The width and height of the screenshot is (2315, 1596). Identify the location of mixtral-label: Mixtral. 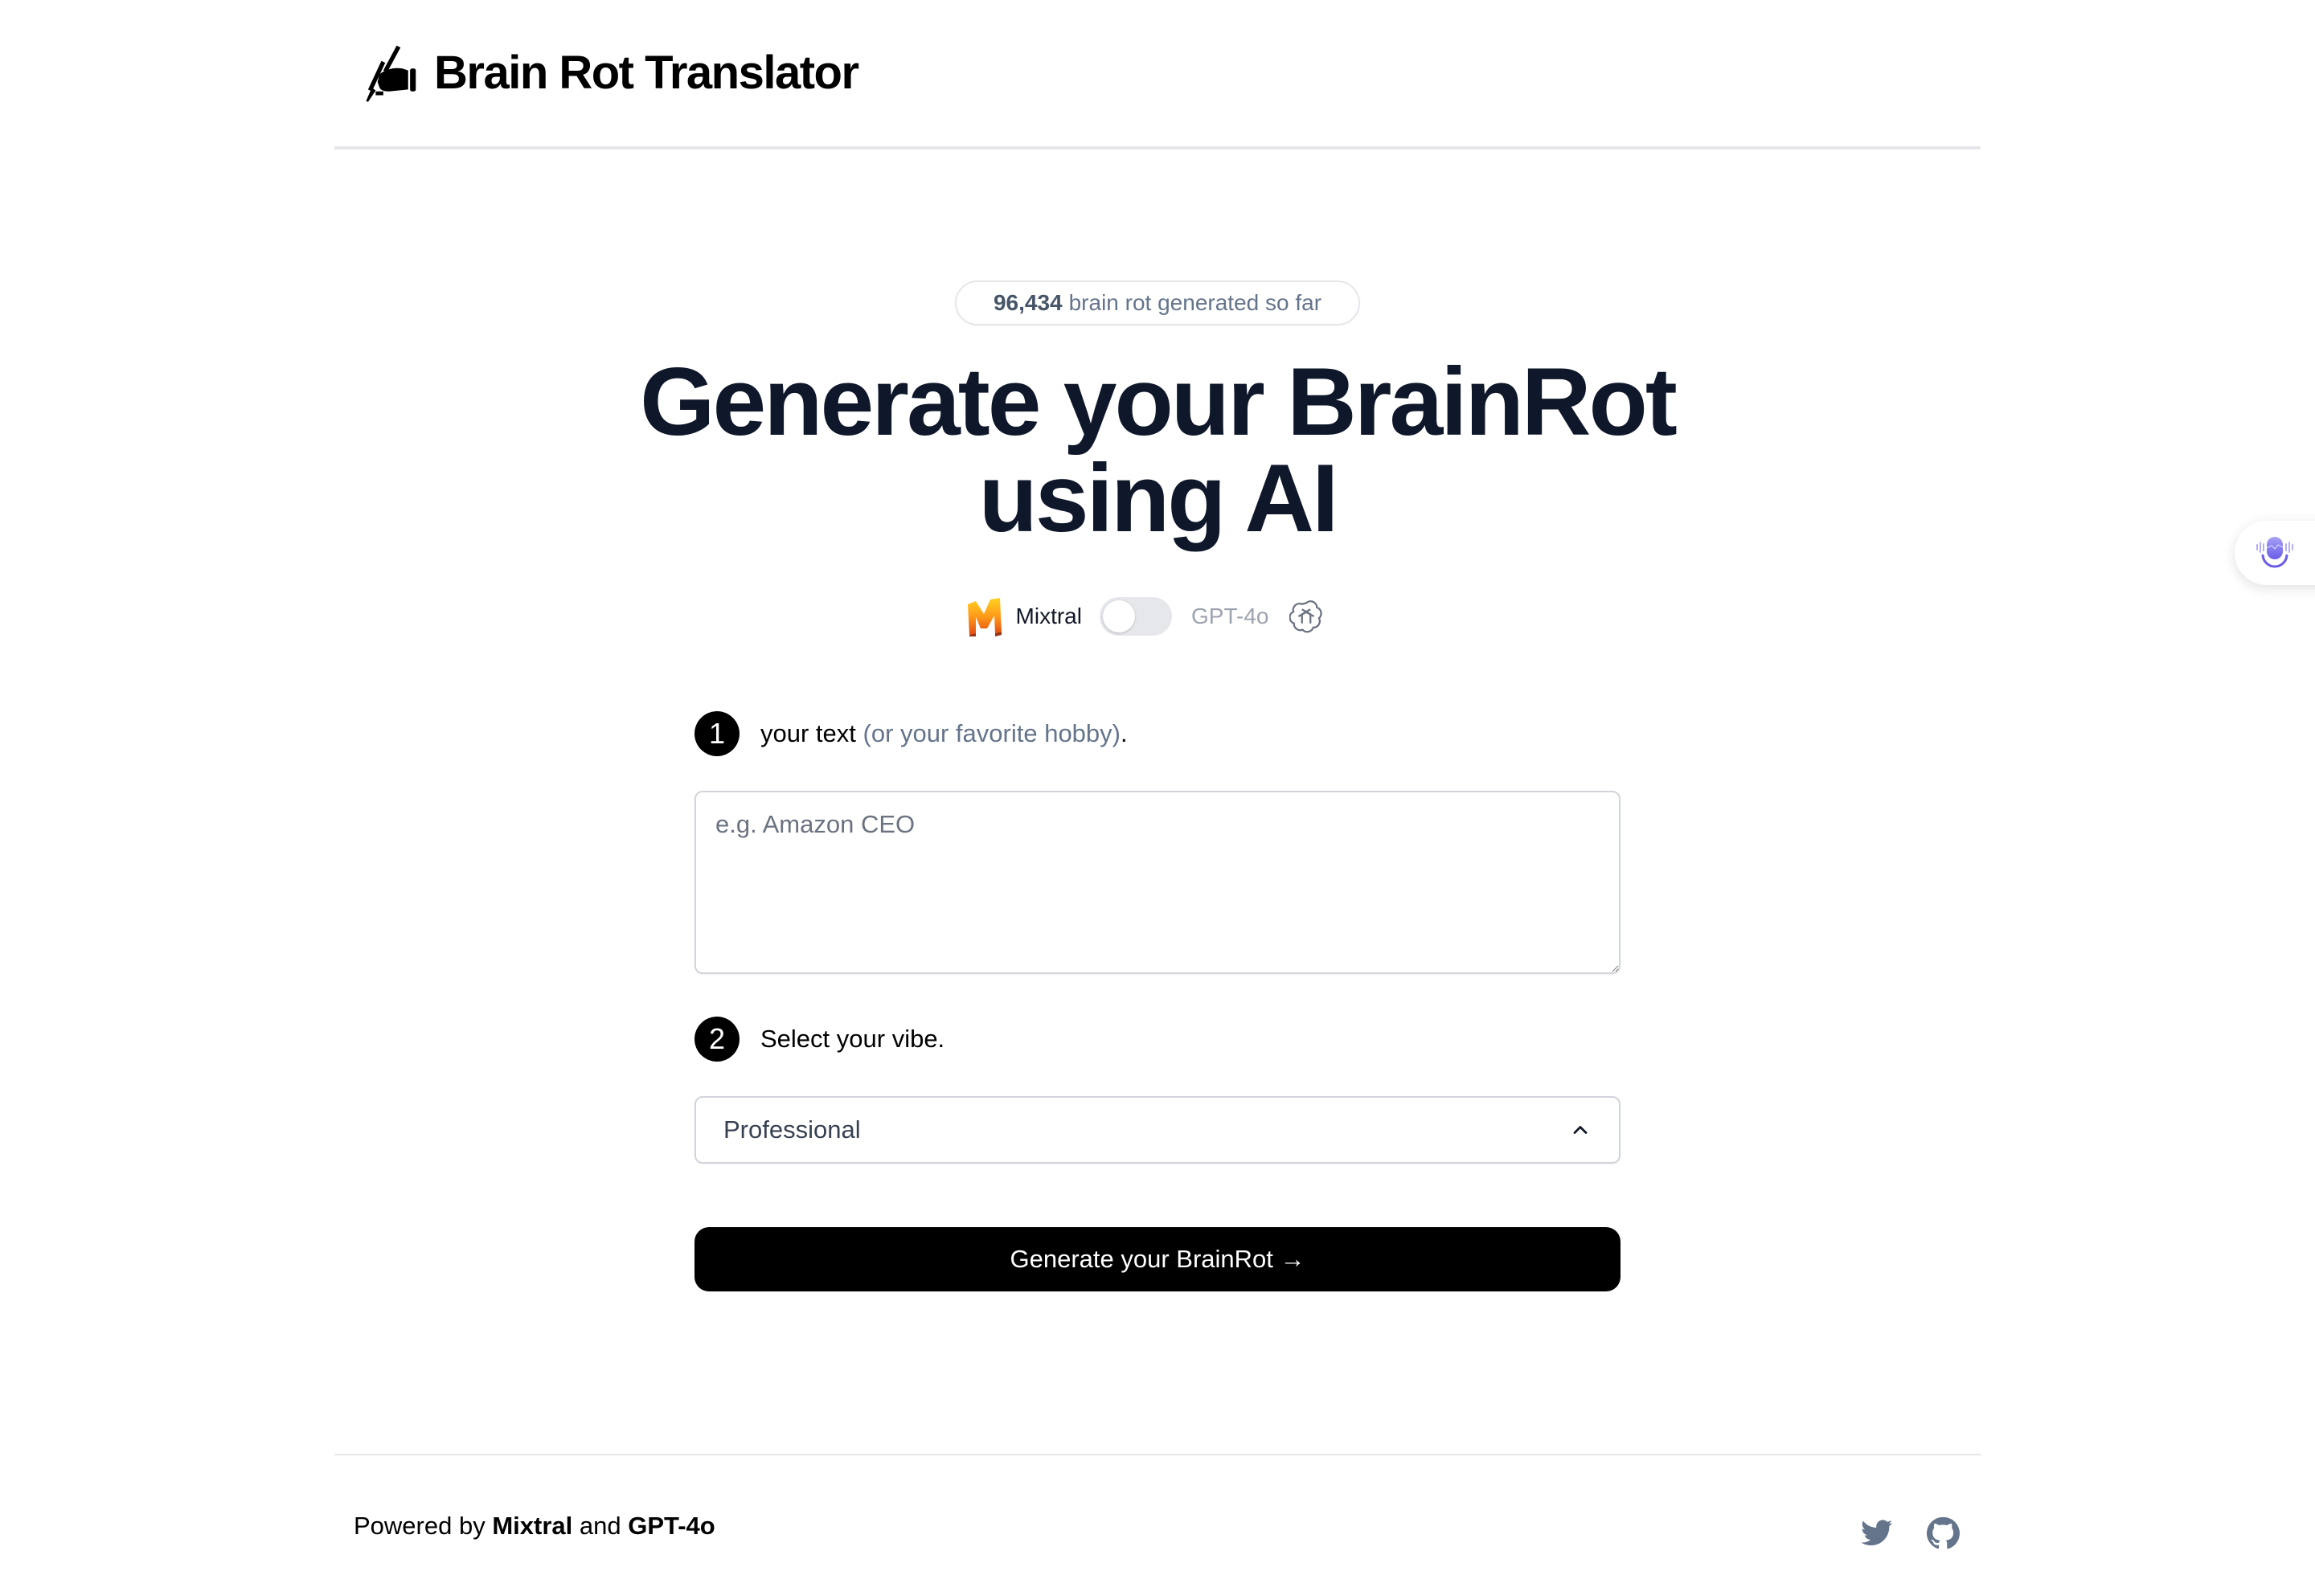
(1049, 616).